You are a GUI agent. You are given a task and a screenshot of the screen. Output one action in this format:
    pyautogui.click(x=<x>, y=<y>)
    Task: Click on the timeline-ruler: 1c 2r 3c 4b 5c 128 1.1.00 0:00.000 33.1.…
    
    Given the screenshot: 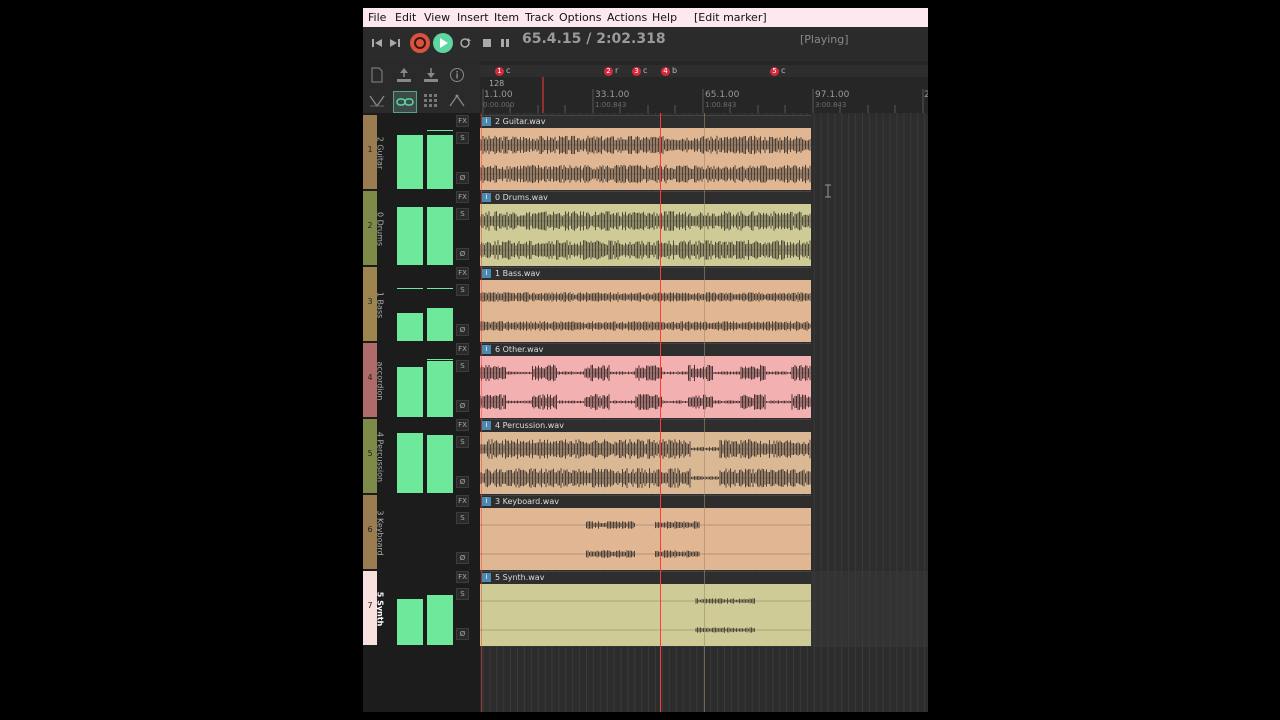 What is the action you would take?
    pyautogui.click(x=704, y=87)
    